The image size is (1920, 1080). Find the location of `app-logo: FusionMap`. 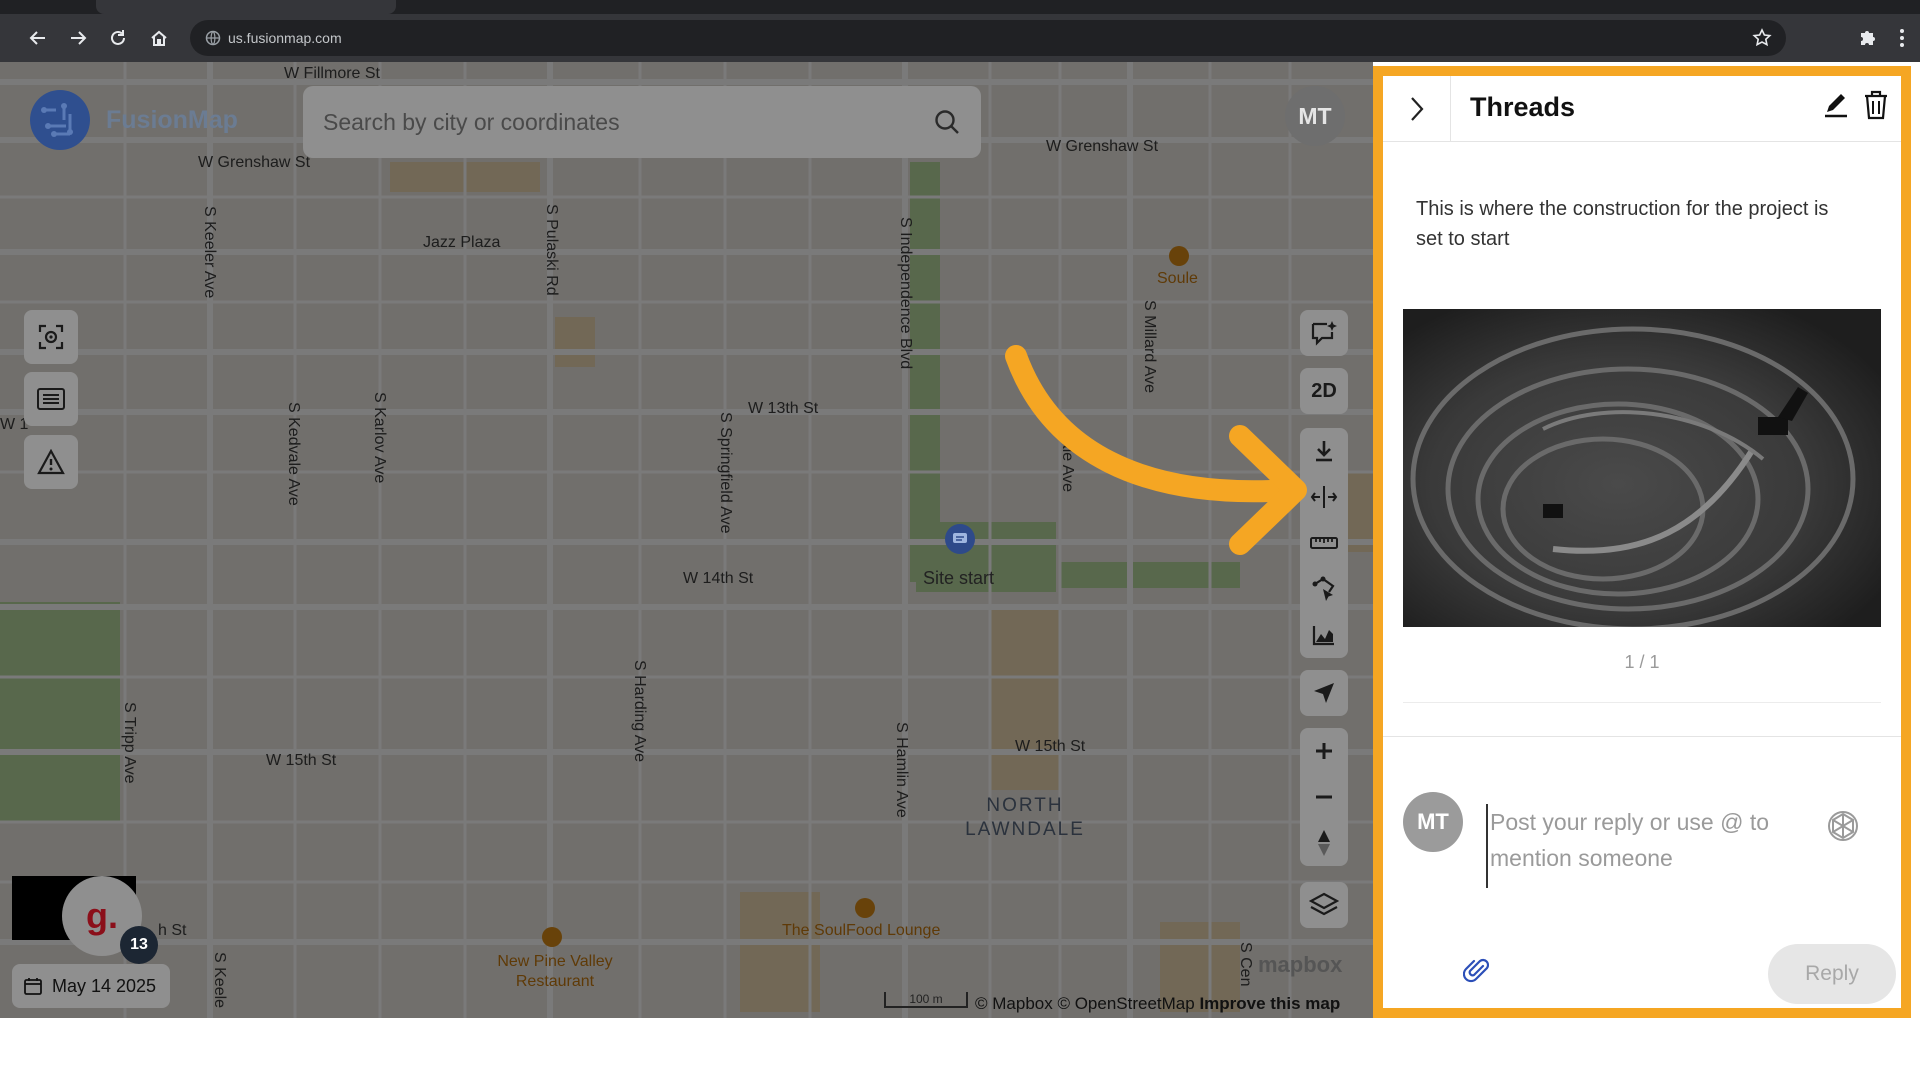

app-logo: FusionMap is located at coordinates (131, 120).